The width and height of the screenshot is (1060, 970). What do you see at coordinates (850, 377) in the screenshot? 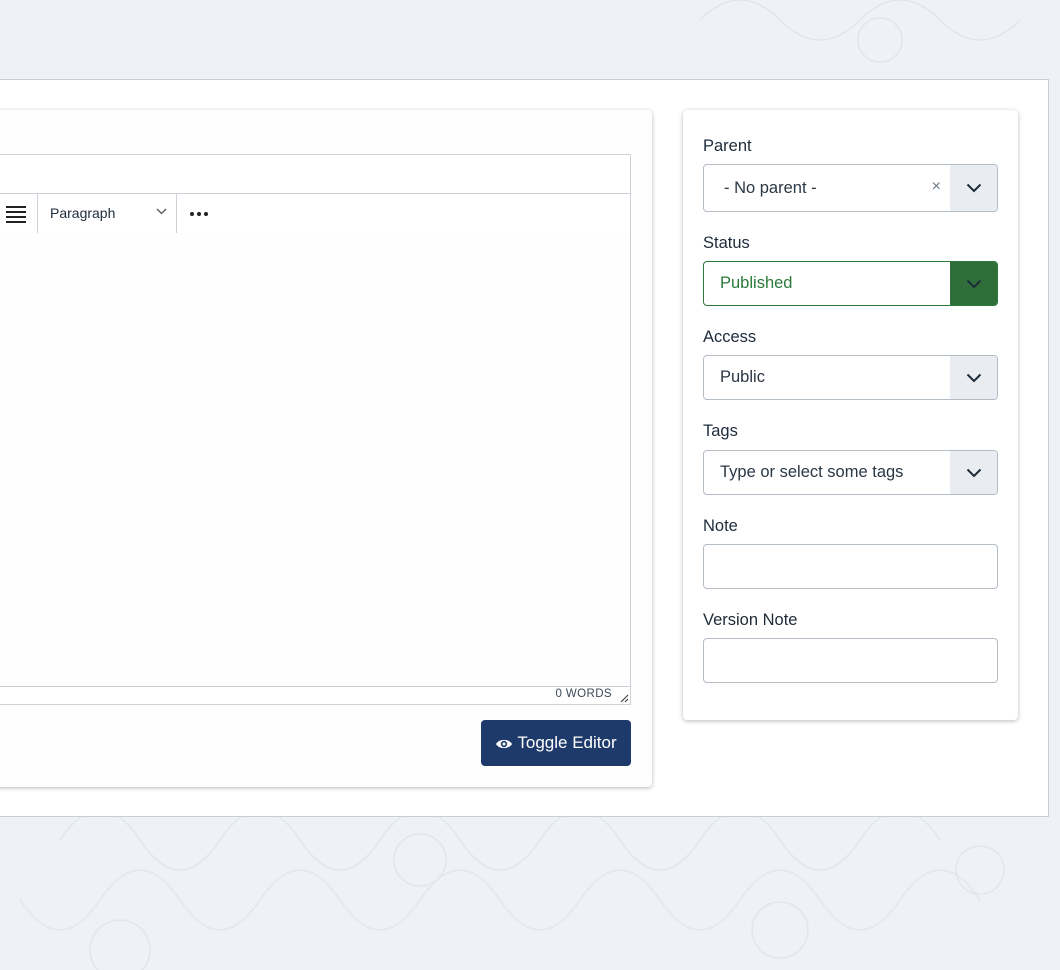
I see `access-select: Public` at bounding box center [850, 377].